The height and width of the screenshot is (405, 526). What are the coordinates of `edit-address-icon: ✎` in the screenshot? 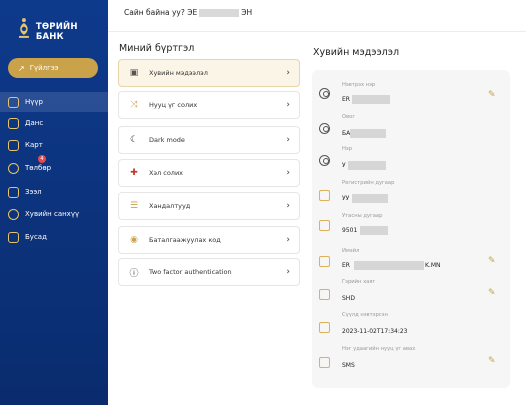 It's located at (492, 293).